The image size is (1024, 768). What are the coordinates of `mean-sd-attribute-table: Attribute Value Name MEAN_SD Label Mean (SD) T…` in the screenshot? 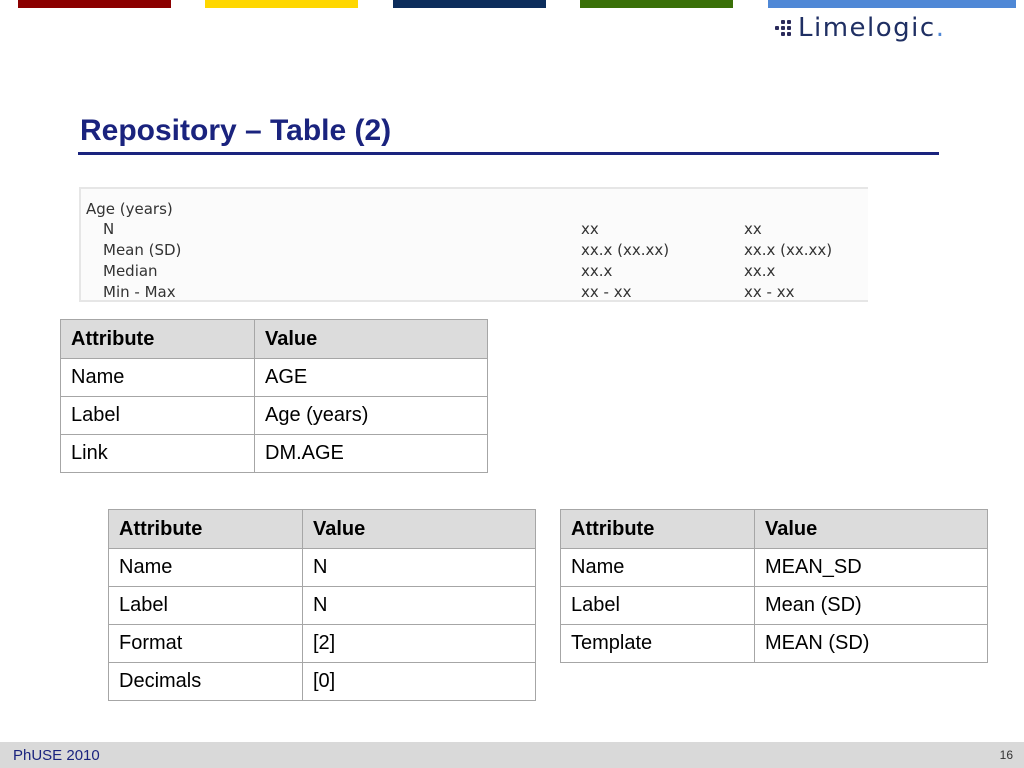 It's located at (774, 586).